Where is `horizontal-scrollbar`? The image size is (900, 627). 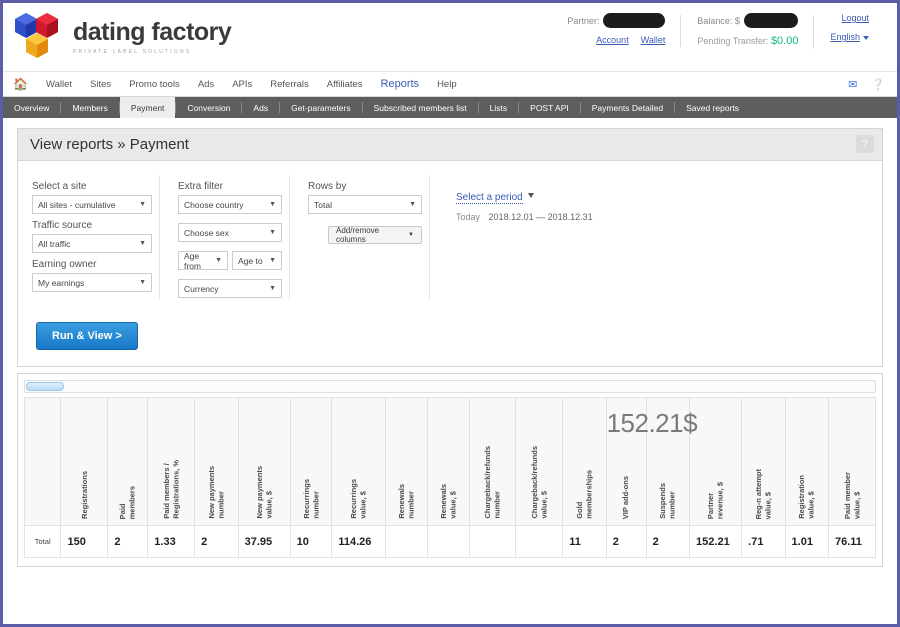
horizontal-scrollbar is located at coordinates (450, 386).